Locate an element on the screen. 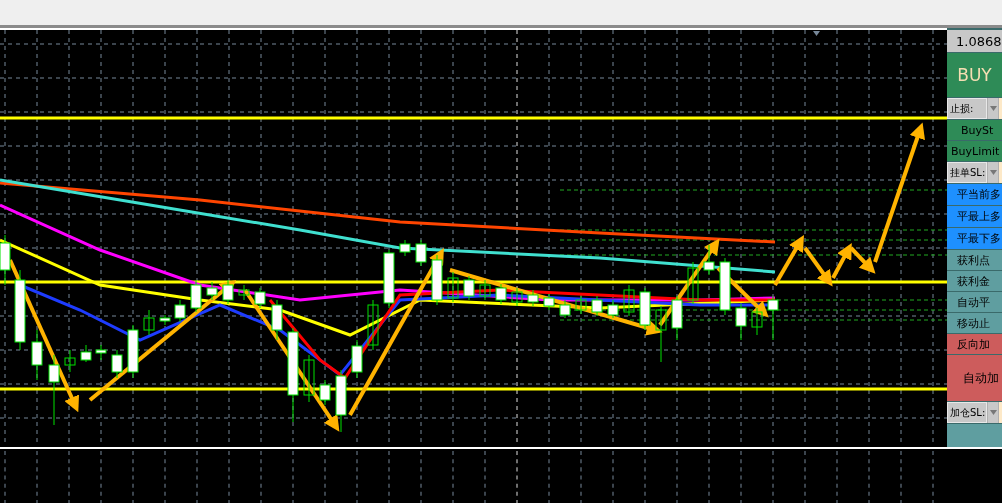  action-button: 自动平 is located at coordinates (974, 302).